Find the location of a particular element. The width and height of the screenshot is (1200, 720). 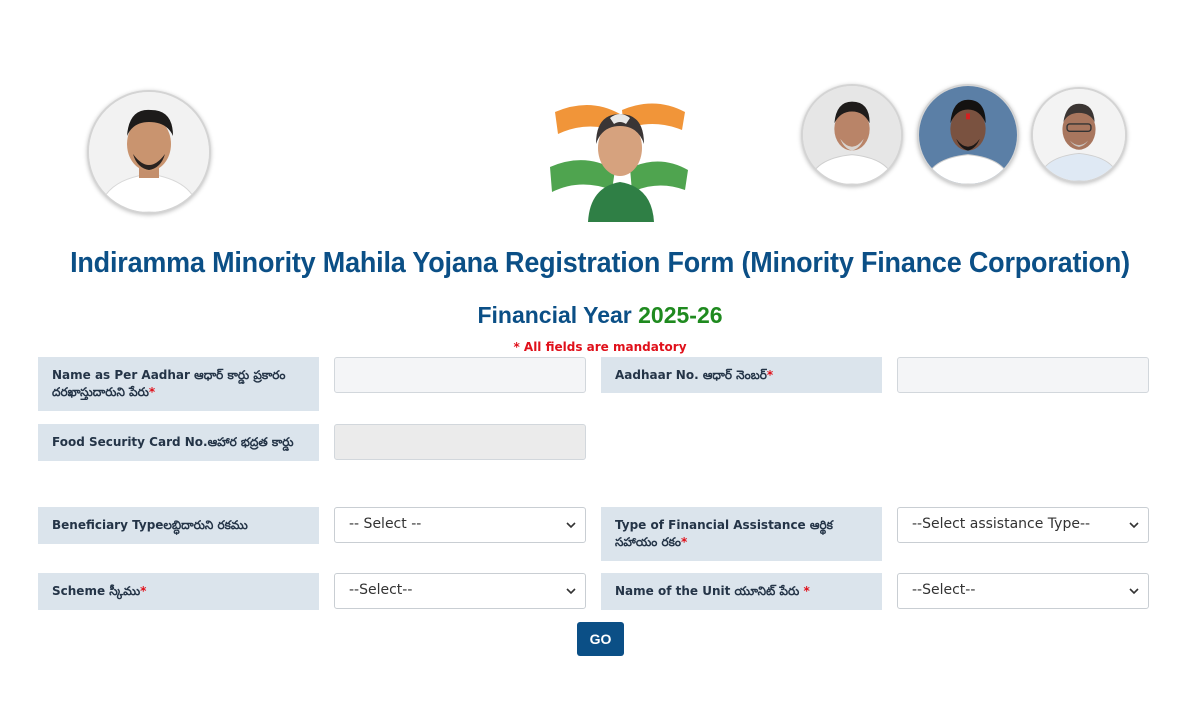

unit-name-select: --Select-- is located at coordinates (1023, 591).